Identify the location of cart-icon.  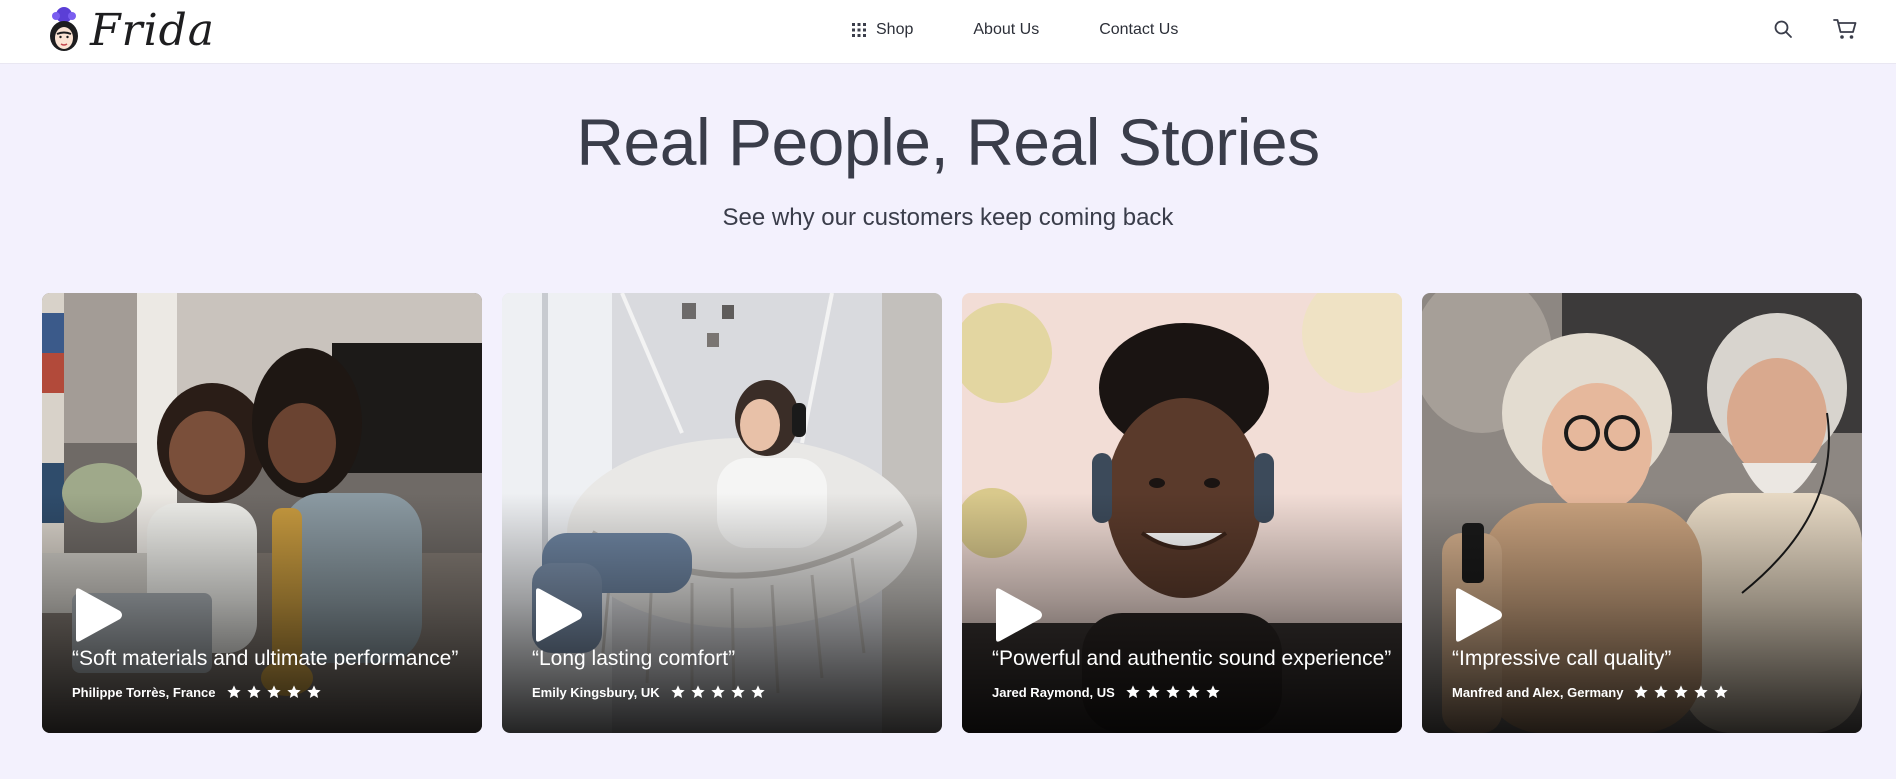
(1845, 29).